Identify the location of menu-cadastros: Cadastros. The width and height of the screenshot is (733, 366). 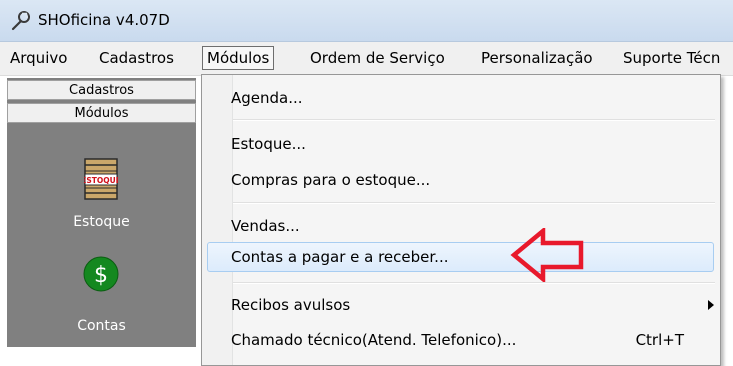
(136, 58).